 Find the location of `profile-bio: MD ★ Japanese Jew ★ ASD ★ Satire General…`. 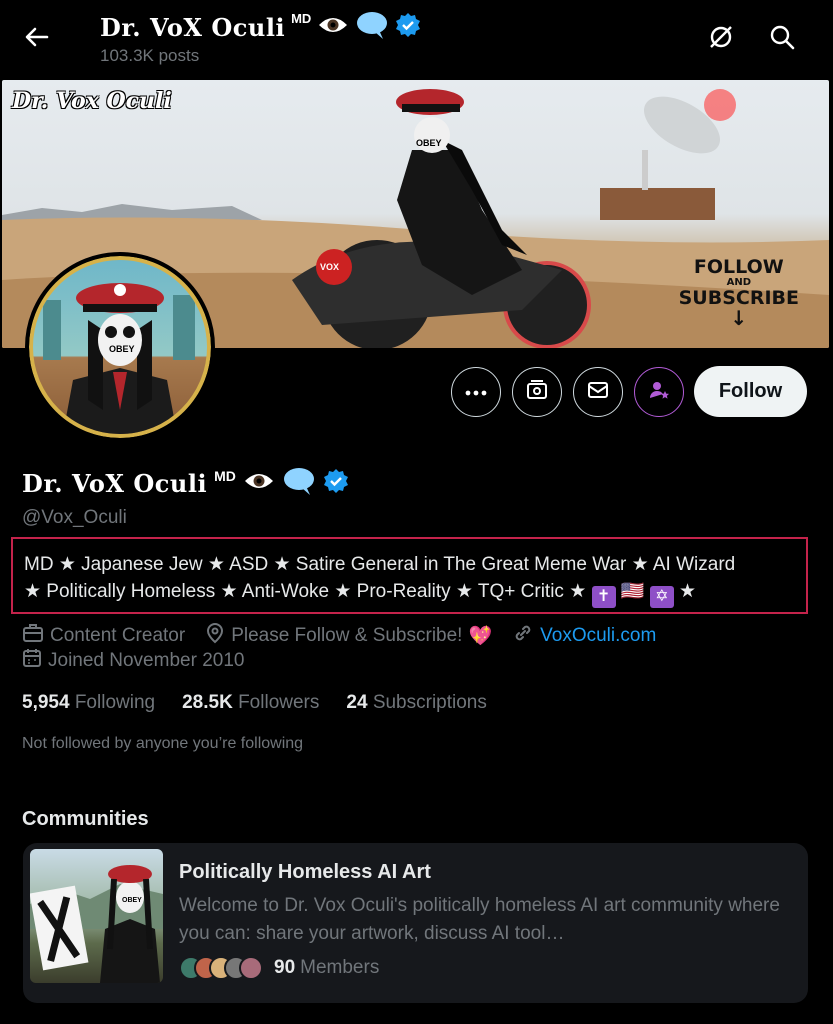

profile-bio: MD ★ Japanese Jew ★ ASD ★ Satire General… is located at coordinates (409, 575).